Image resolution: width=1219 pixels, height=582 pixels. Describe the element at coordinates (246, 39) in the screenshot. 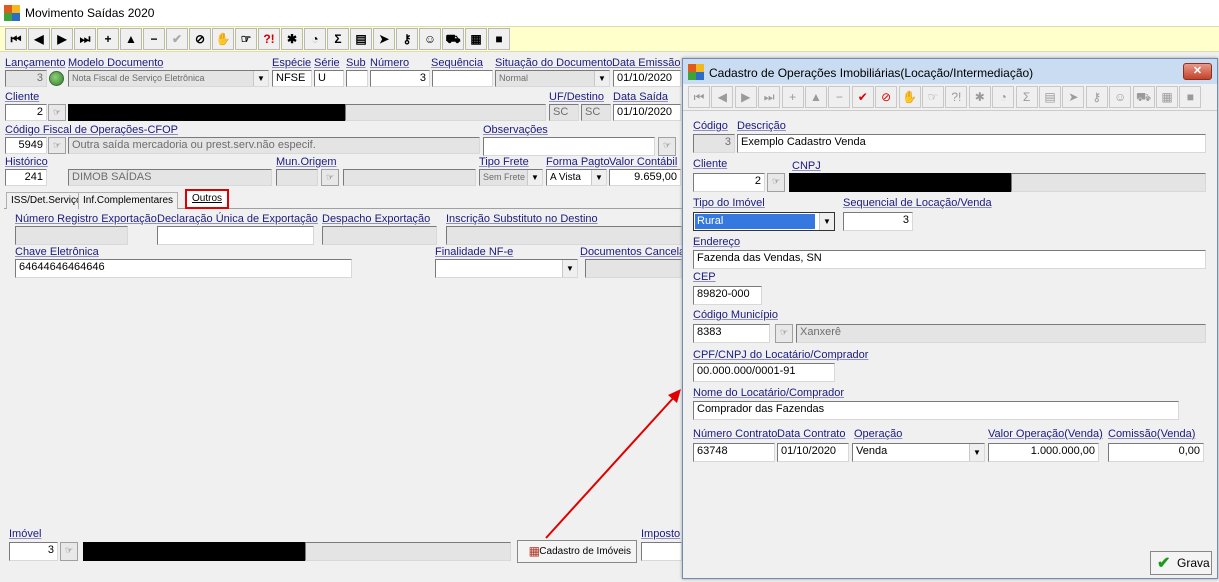

I see `lookup-button: ☞` at that location.